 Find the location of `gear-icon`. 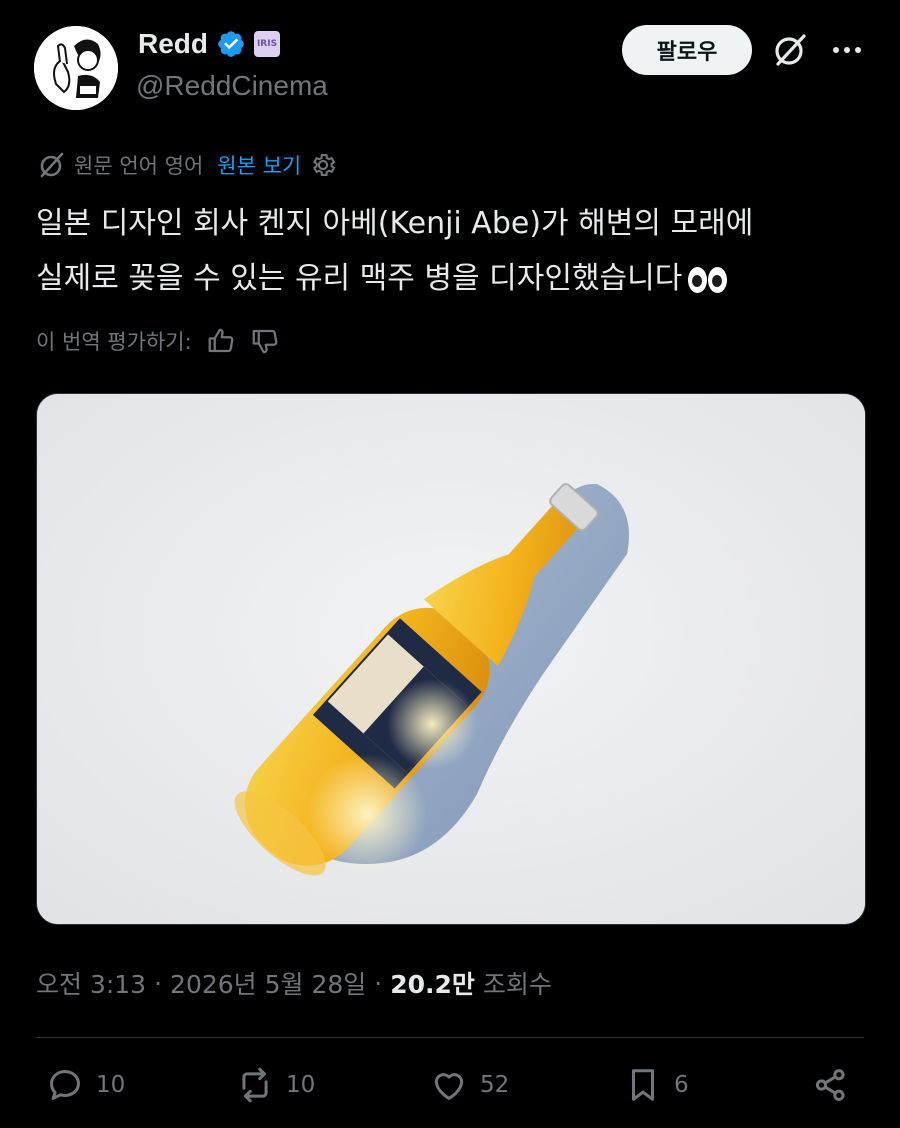

gear-icon is located at coordinates (323, 165).